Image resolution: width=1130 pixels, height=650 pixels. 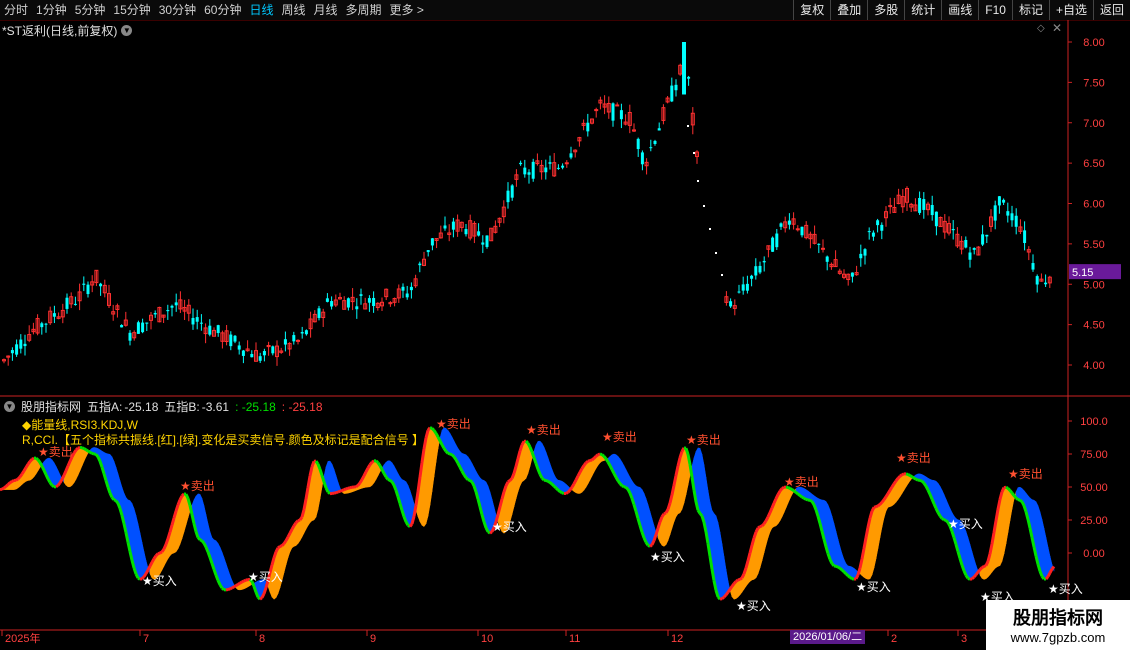 I want to click on toolbar-button-4: 画线, so click(x=959, y=10).